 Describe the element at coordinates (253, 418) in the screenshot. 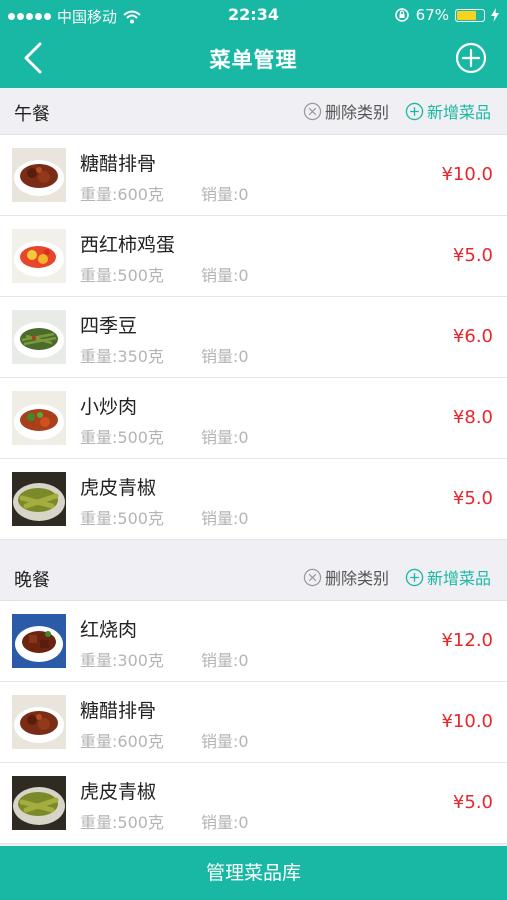

I see `dish-row: 小炒肉 重量:500克 销量:0 ¥8.0` at that location.